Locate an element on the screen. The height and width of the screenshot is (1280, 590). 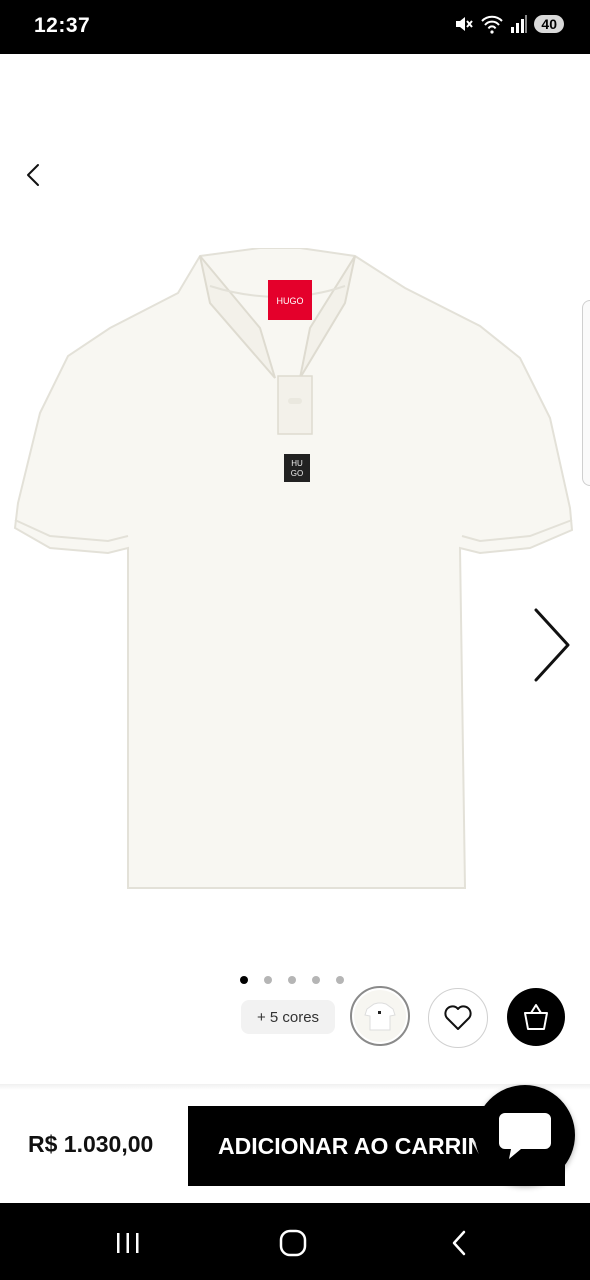
heart-icon is located at coordinates (458, 1017).